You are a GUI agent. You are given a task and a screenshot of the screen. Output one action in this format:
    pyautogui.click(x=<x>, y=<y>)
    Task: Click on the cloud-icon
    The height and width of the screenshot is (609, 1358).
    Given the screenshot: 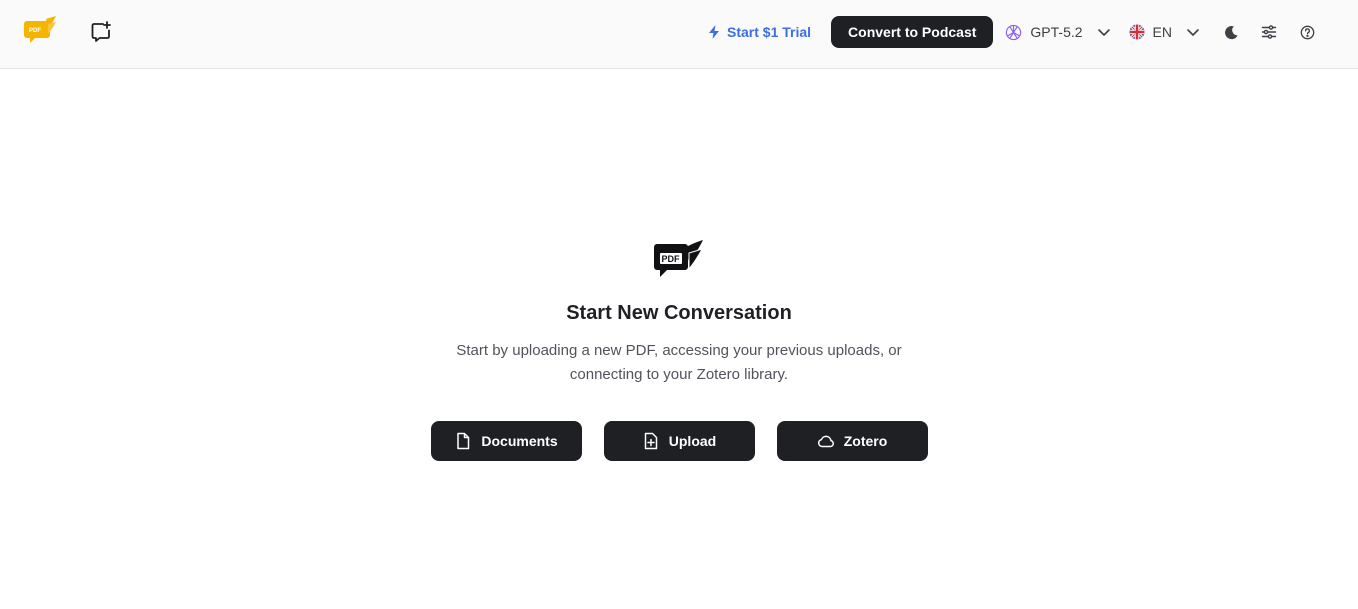 What is the action you would take?
    pyautogui.click(x=825, y=441)
    